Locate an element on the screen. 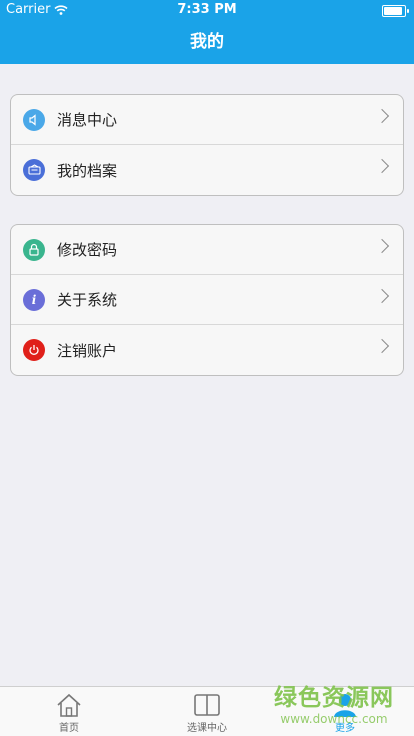 The width and height of the screenshot is (414, 736). menu-item-label: 消息中心 is located at coordinates (87, 120).